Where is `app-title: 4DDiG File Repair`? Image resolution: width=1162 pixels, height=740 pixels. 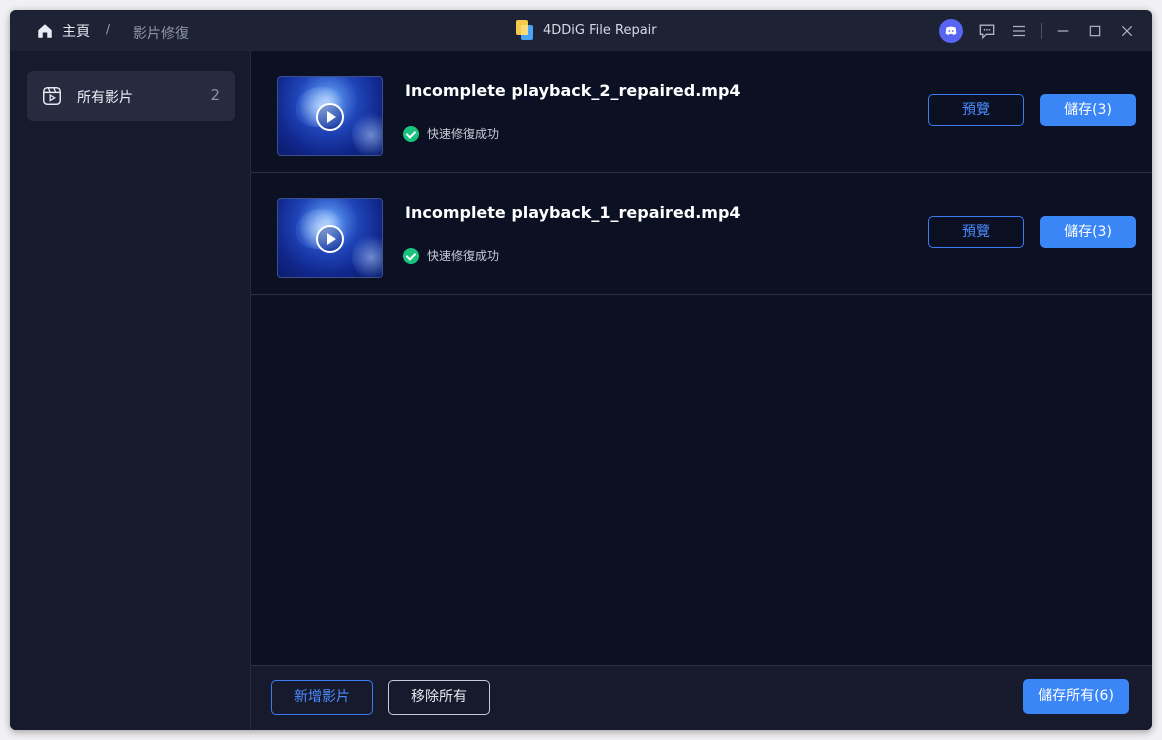 app-title: 4DDiG File Repair is located at coordinates (586, 30).